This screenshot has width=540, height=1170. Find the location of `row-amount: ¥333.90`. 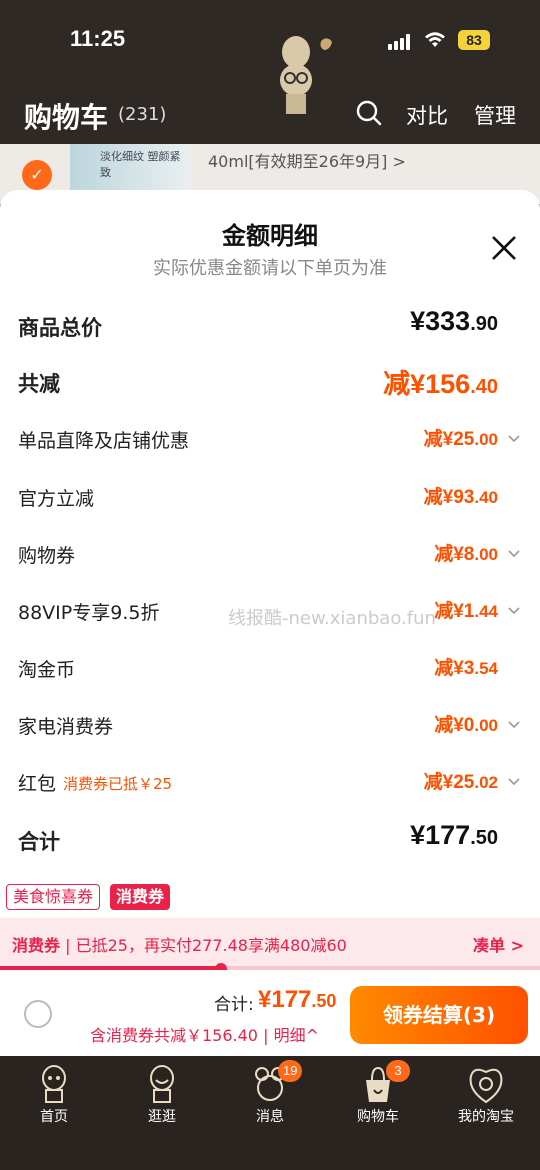

row-amount: ¥333.90 is located at coordinates (454, 321).